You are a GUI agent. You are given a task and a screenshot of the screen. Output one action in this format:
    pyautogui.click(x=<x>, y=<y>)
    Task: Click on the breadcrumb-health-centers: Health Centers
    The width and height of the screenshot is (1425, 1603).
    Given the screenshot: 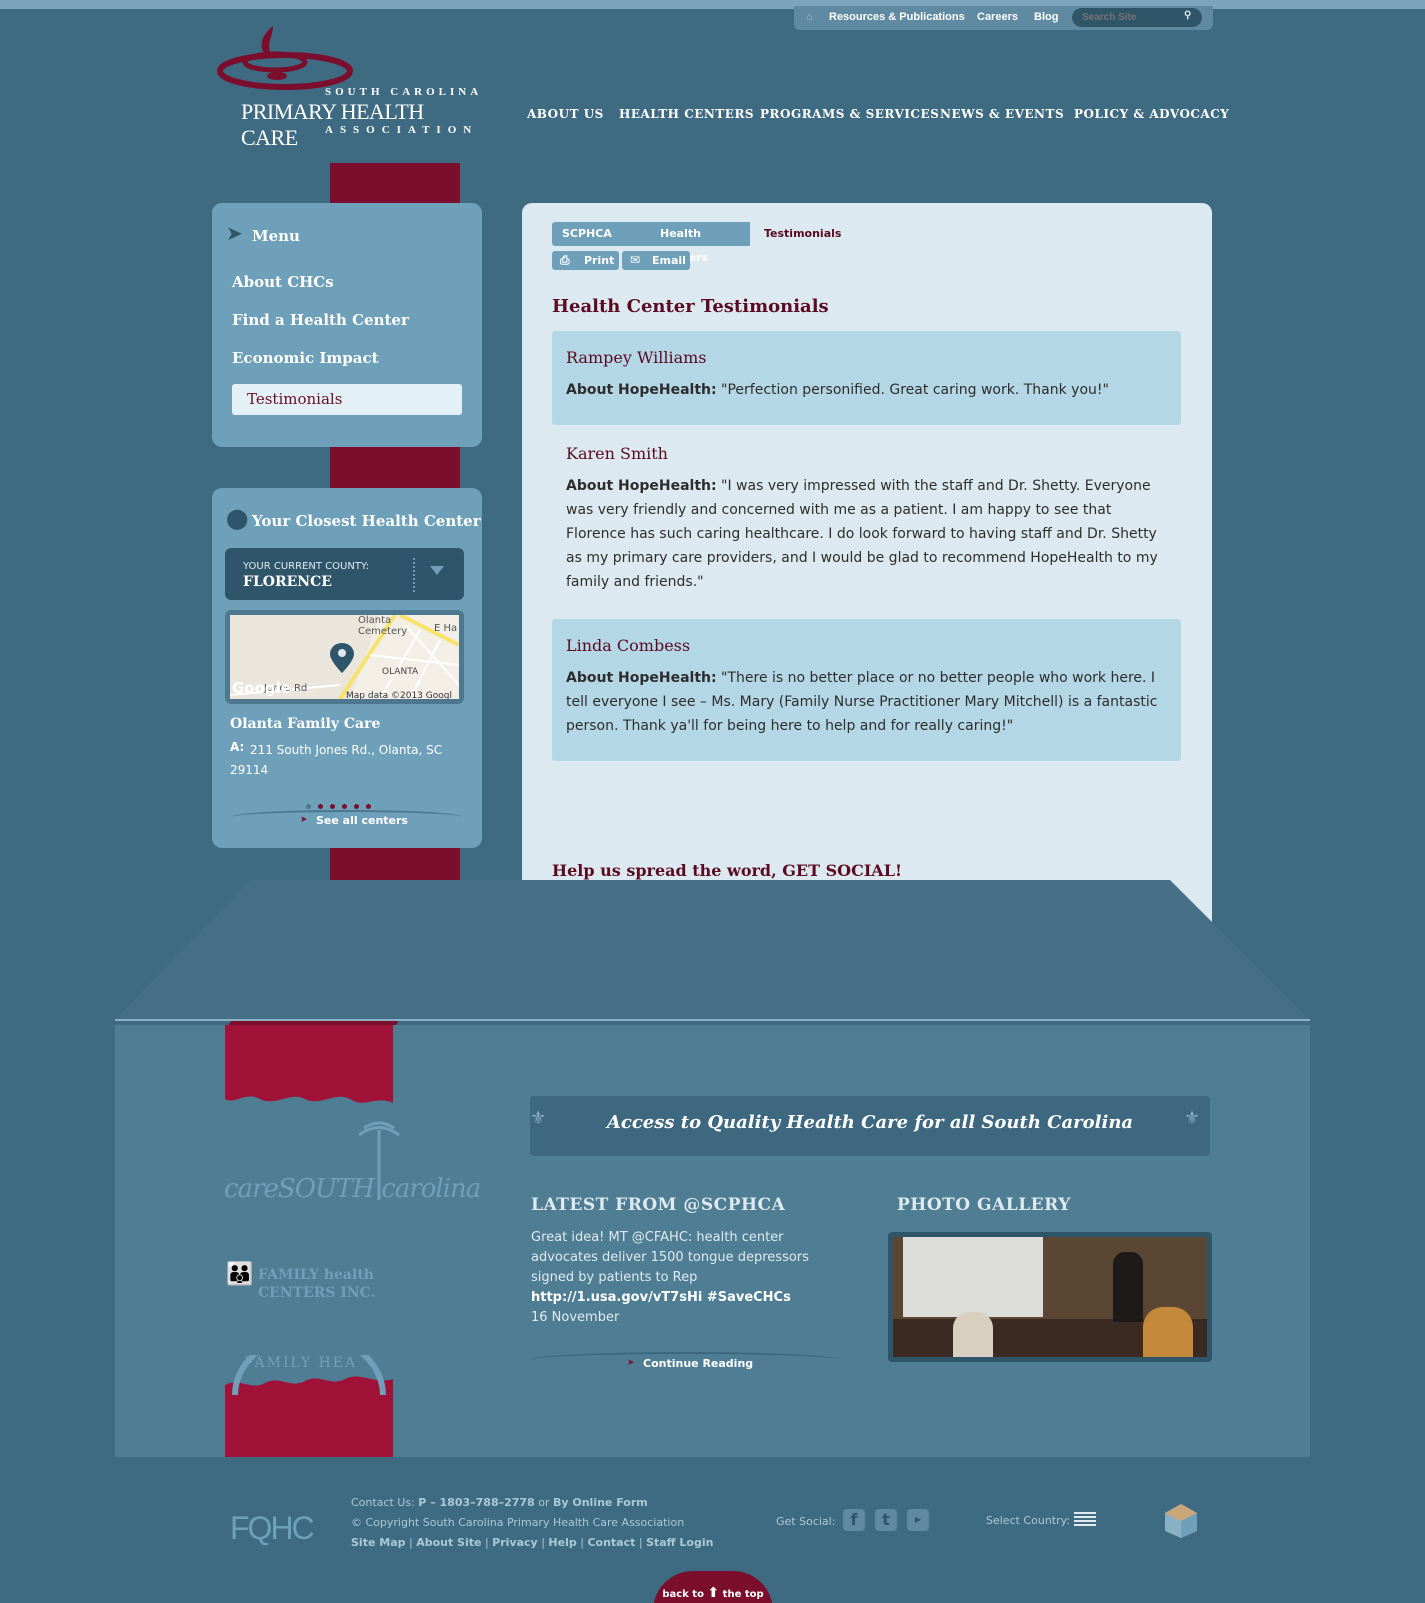 What is the action you would take?
    pyautogui.click(x=700, y=243)
    